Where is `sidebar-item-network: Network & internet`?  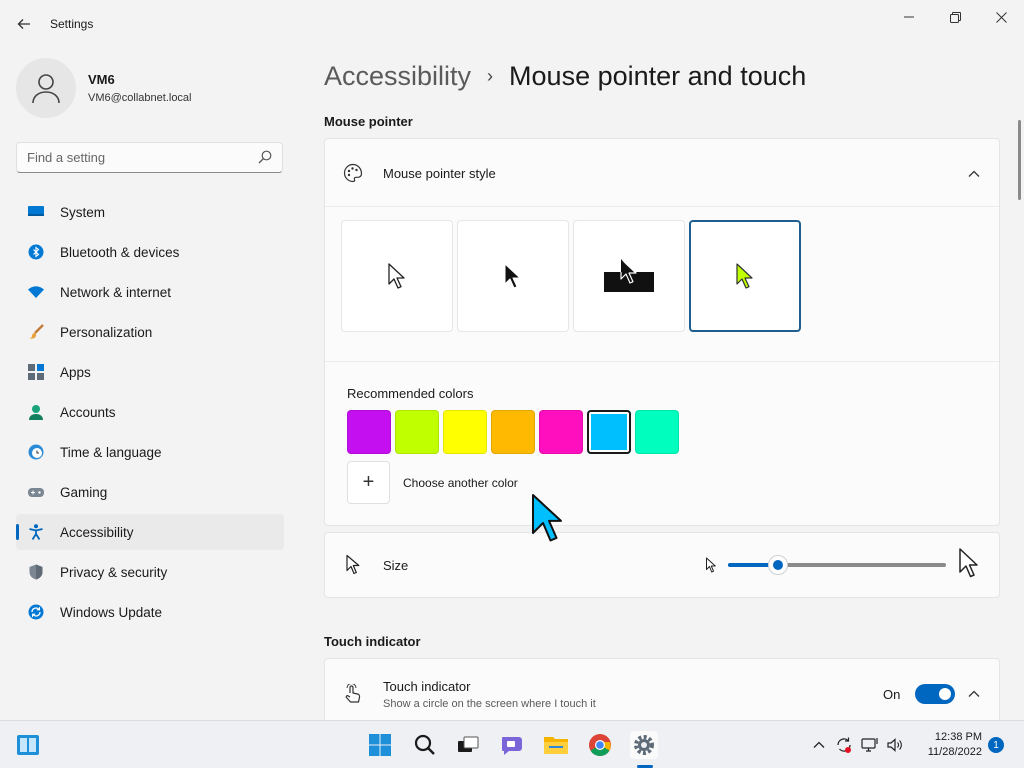
sidebar-item-network: Network & internet is located at coordinates (150, 292).